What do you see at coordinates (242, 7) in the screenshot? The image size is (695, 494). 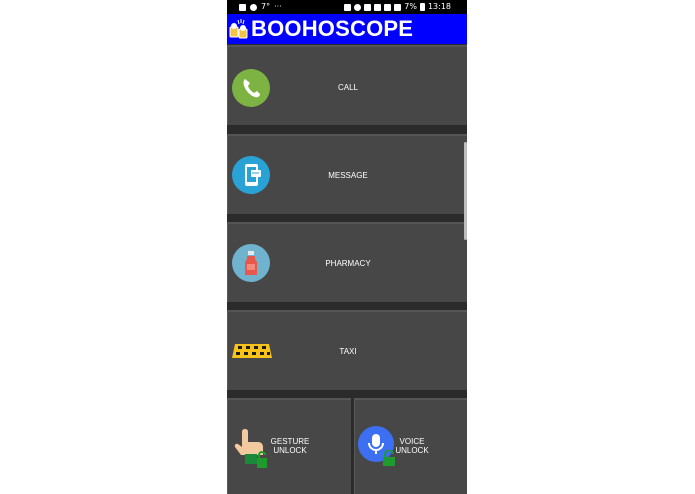 I see `gallery-icon` at bounding box center [242, 7].